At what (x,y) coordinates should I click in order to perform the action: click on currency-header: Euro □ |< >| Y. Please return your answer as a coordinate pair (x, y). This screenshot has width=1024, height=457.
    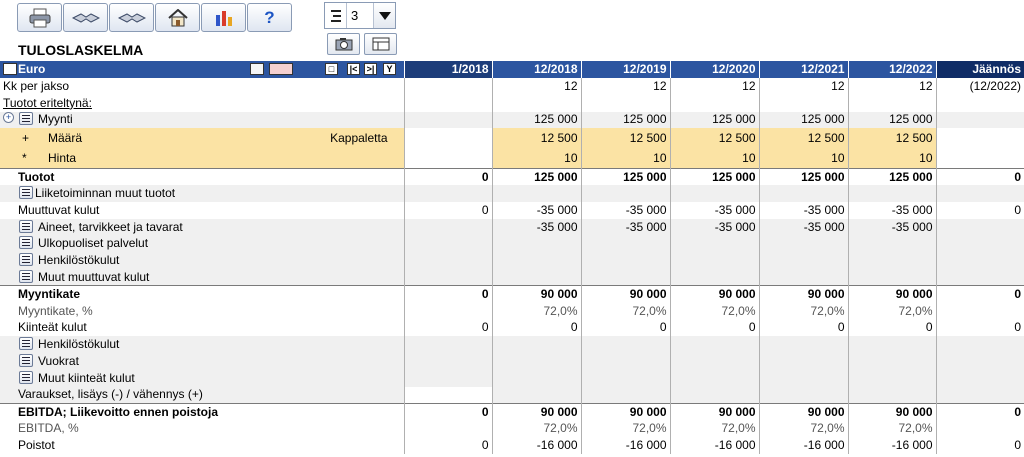
    Looking at the image, I should click on (202, 69).